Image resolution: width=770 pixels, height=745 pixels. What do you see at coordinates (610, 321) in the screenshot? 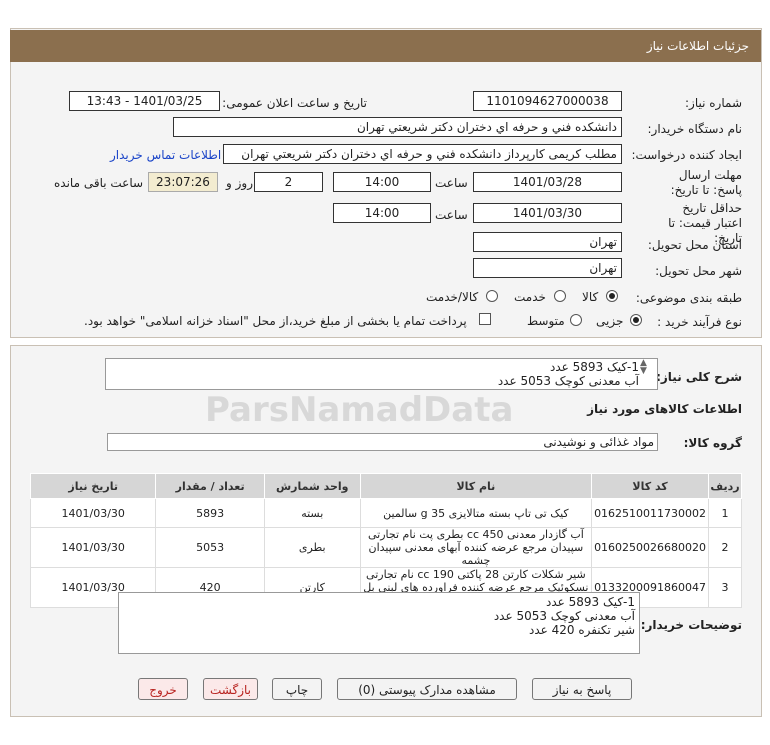
I see `process-minor-label: جزیی` at bounding box center [610, 321].